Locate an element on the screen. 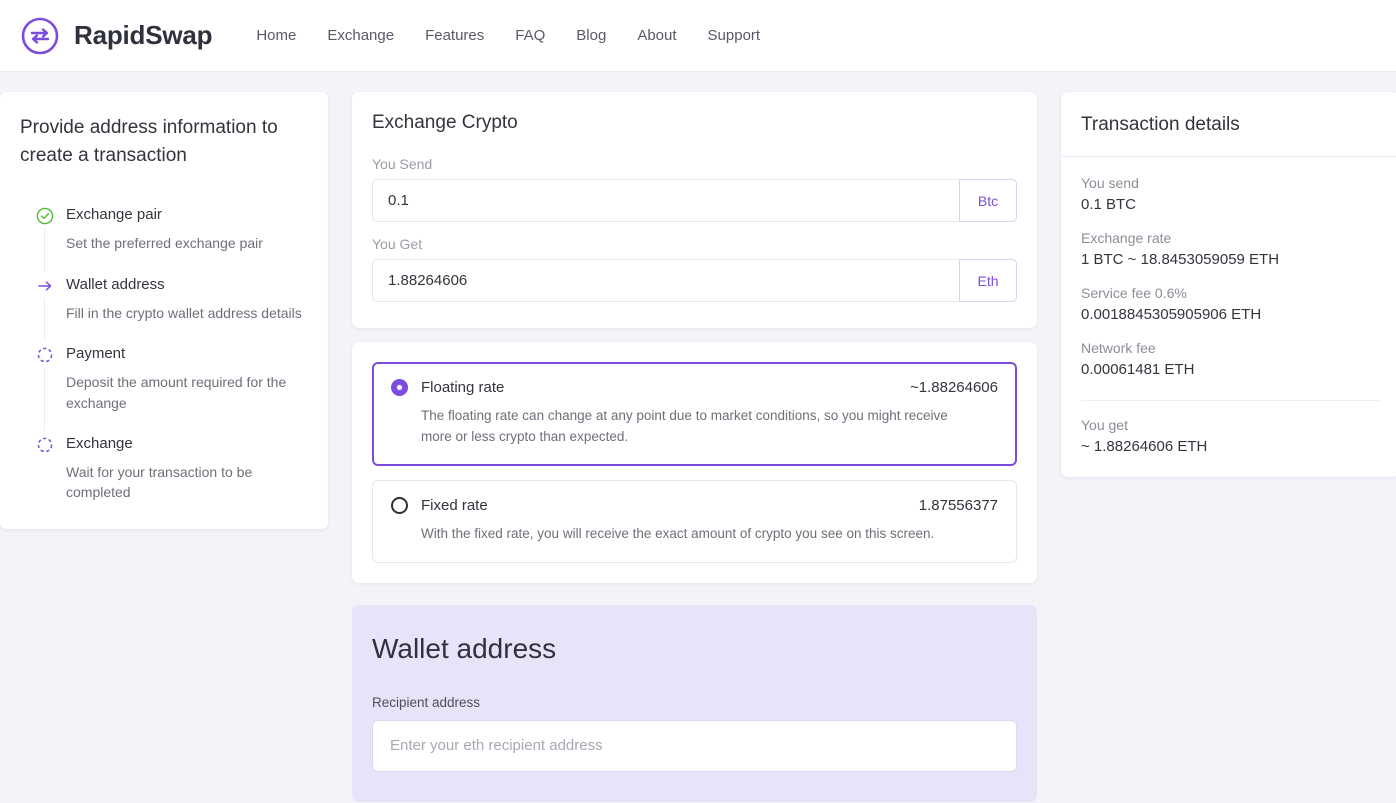 The height and width of the screenshot is (803, 1396). you-get-row: Eth is located at coordinates (694, 280).